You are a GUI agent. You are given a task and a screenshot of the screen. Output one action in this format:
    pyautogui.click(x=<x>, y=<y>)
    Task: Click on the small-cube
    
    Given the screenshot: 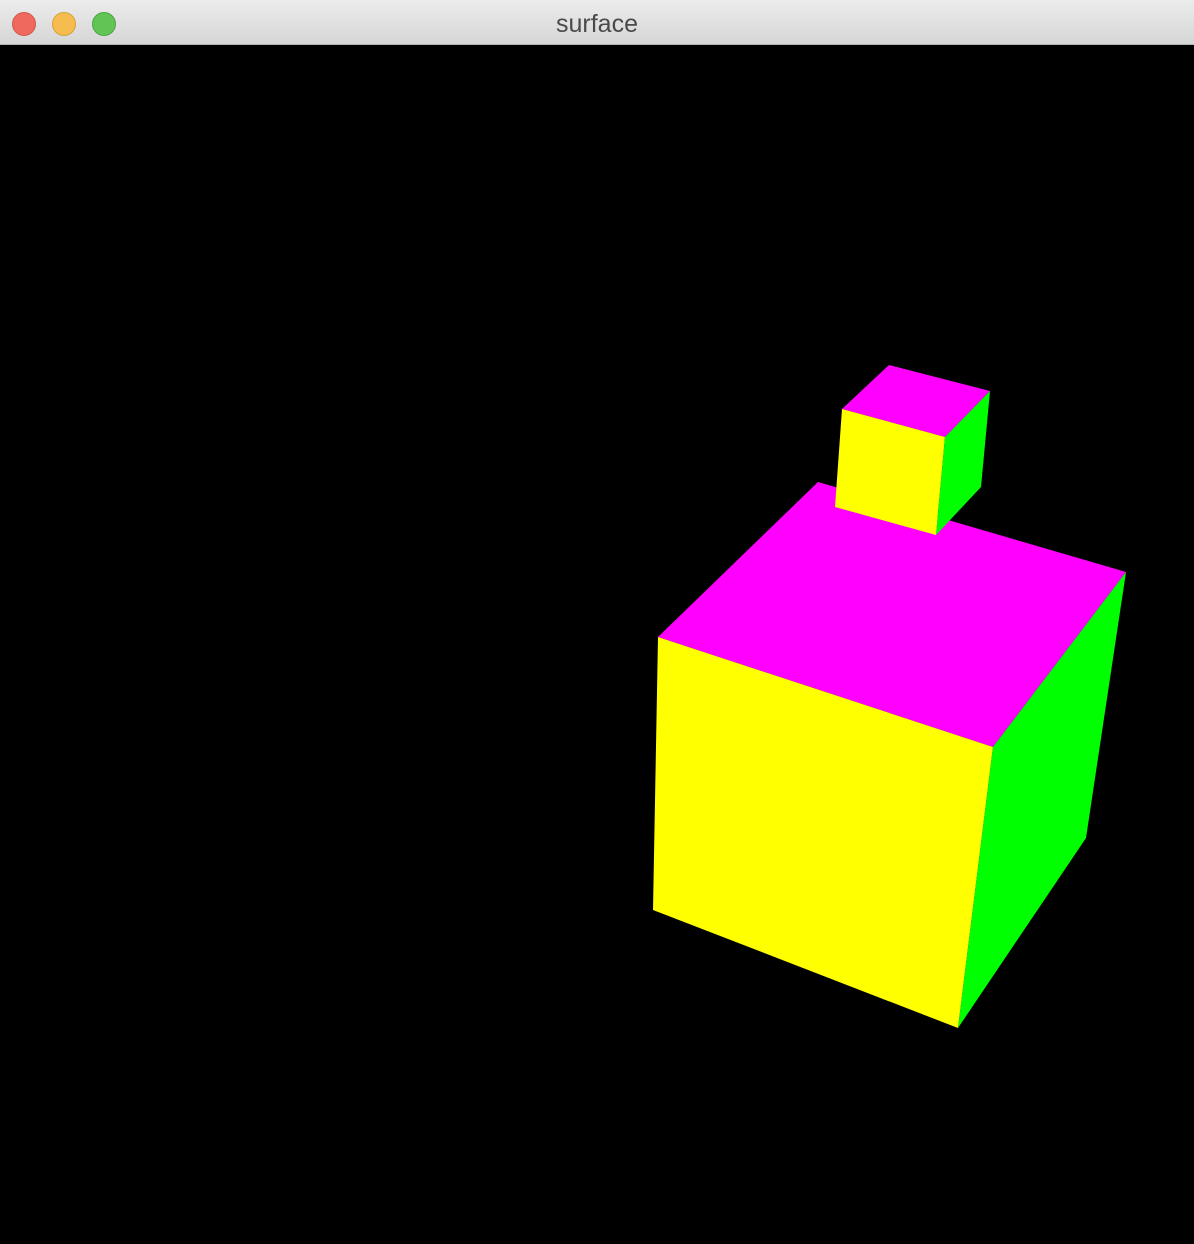 What is the action you would take?
    pyautogui.click(x=912, y=450)
    